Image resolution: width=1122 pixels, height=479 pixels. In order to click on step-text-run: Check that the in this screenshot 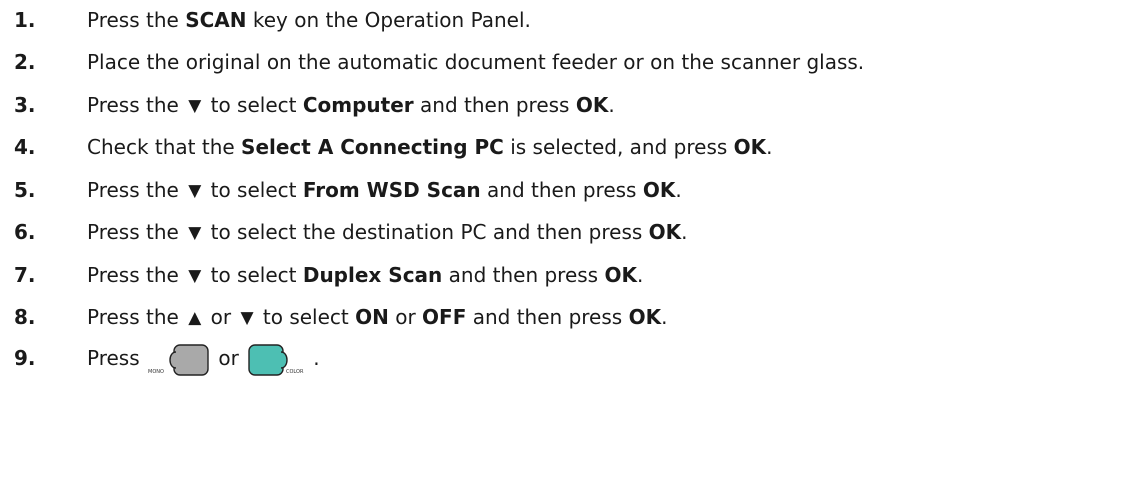, I will do `click(164, 147)`.